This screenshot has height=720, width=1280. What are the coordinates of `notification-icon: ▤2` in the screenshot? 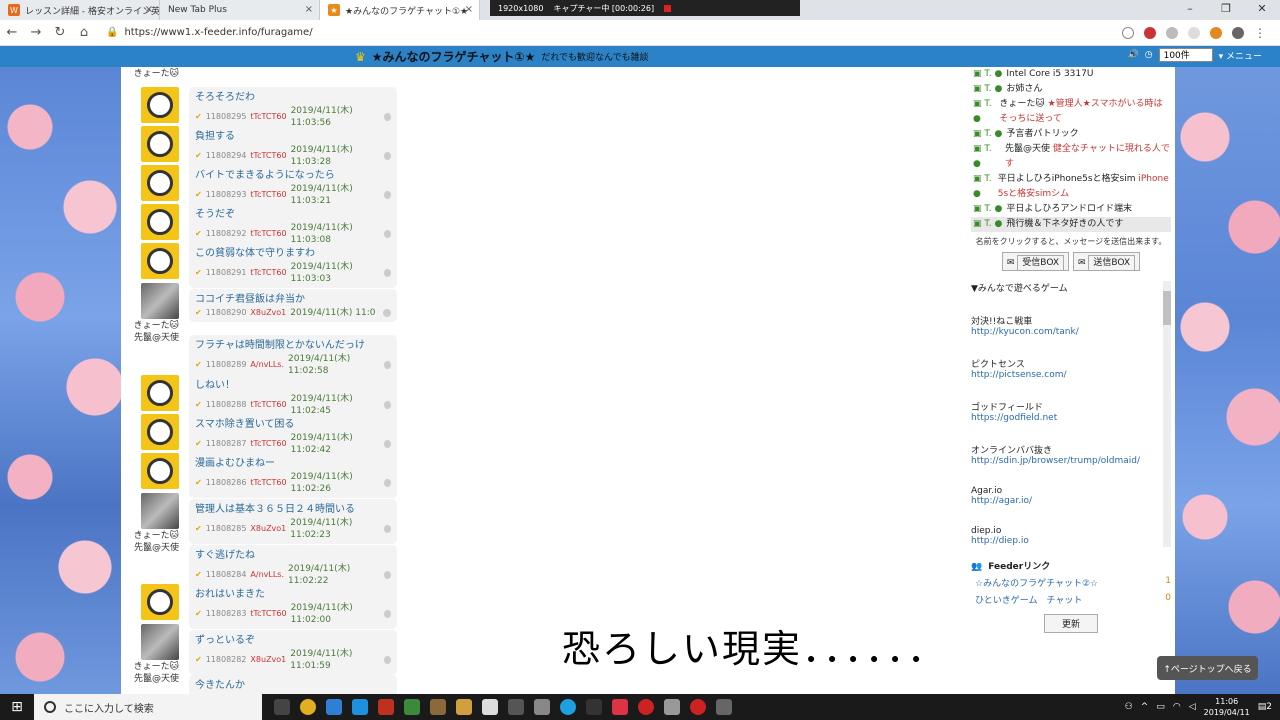 It's located at (1265, 707).